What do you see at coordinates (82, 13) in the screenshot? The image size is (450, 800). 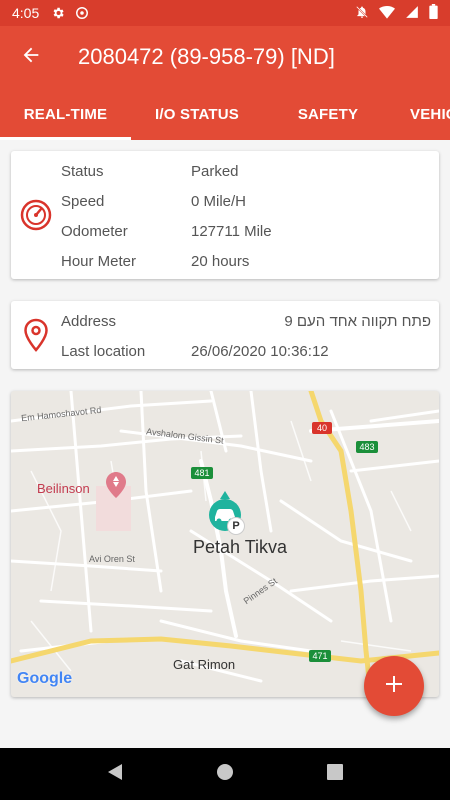 I see `at-icon` at bounding box center [82, 13].